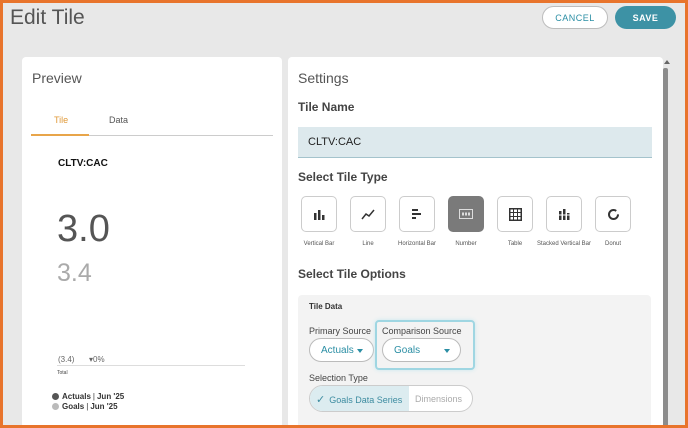 The width and height of the screenshot is (688, 428). What do you see at coordinates (60, 135) in the screenshot?
I see `active-tab-indicator` at bounding box center [60, 135].